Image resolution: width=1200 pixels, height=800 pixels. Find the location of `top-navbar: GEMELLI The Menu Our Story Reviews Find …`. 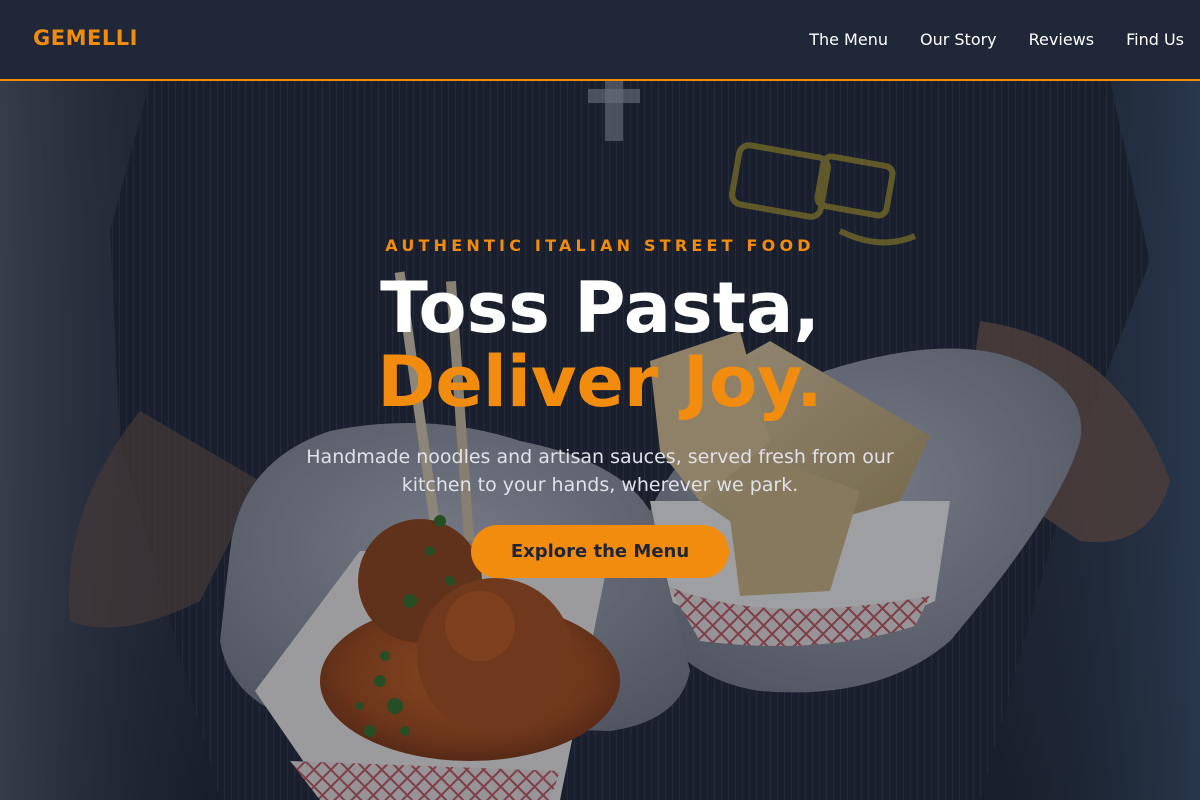

top-navbar: GEMELLI The Menu Our Story Reviews Find … is located at coordinates (600, 40).